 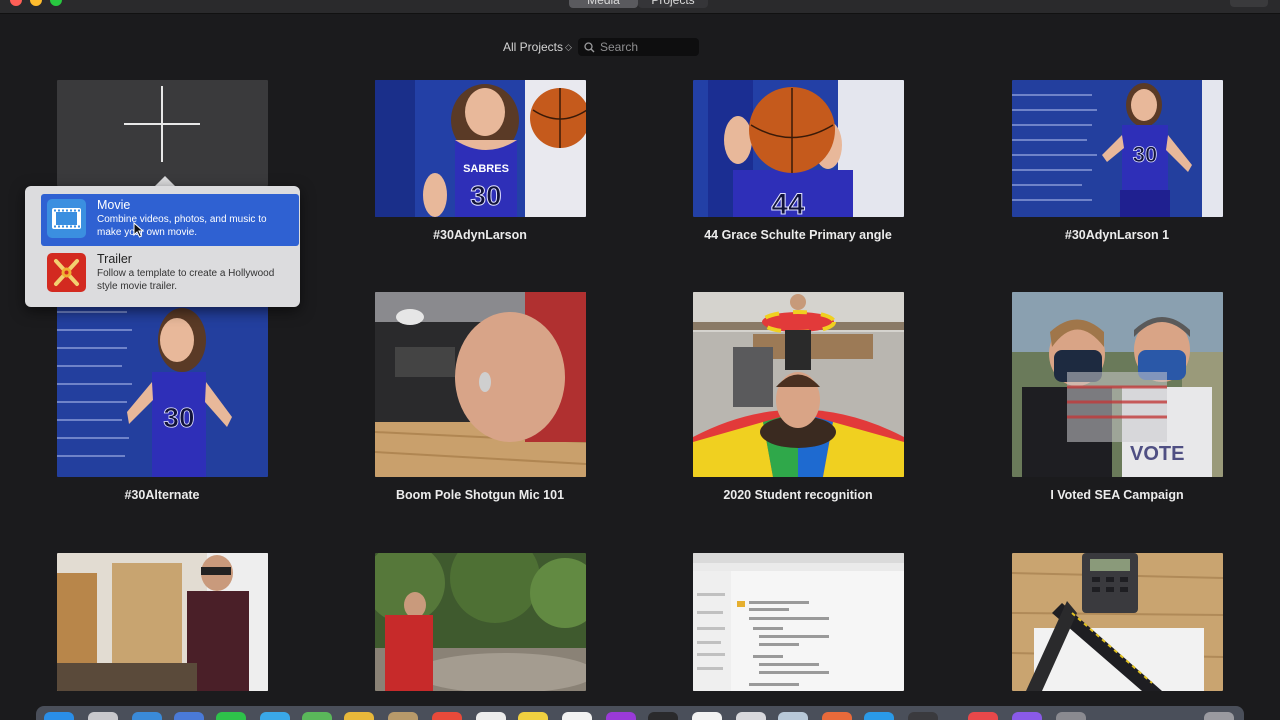 I want to click on project-thumbnail-outdoor, so click(x=480, y=622).